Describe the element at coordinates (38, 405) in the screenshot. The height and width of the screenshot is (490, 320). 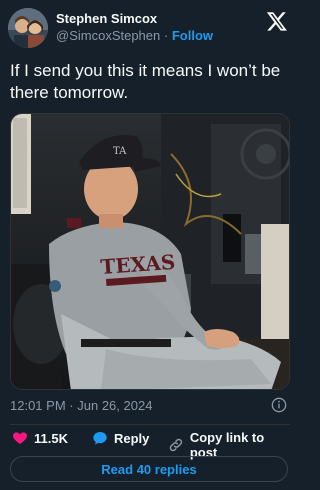
I see `tweet-time: 12:01 PM` at that location.